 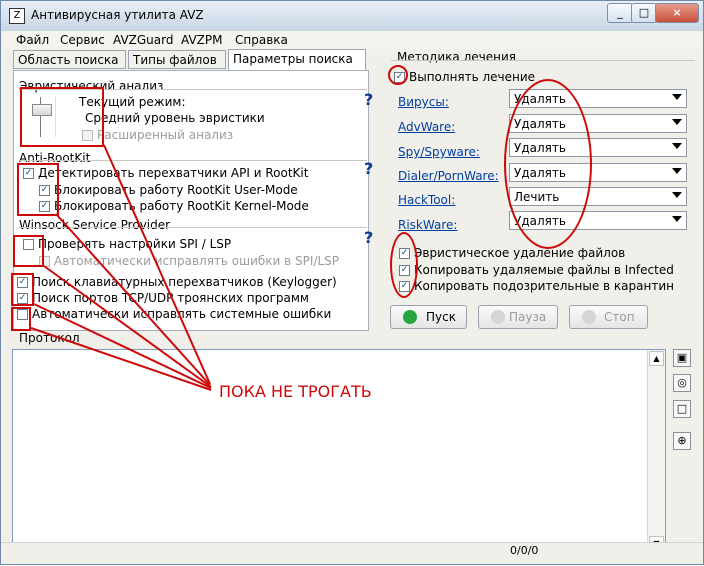 I want to click on maximize-button: □, so click(x=644, y=13).